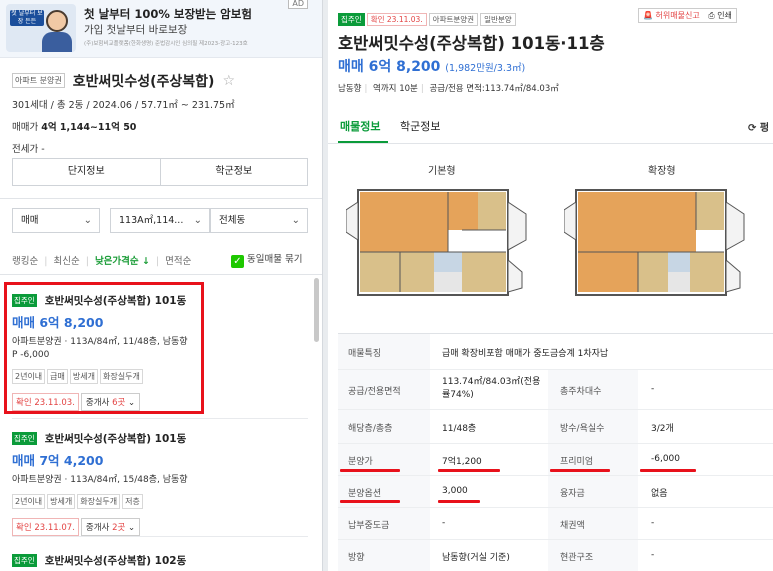 This screenshot has width=773, height=571. Describe the element at coordinates (168, 14) in the screenshot. I see `ad-title: 첫 날부터 100% 보장받는 암보험` at that location.